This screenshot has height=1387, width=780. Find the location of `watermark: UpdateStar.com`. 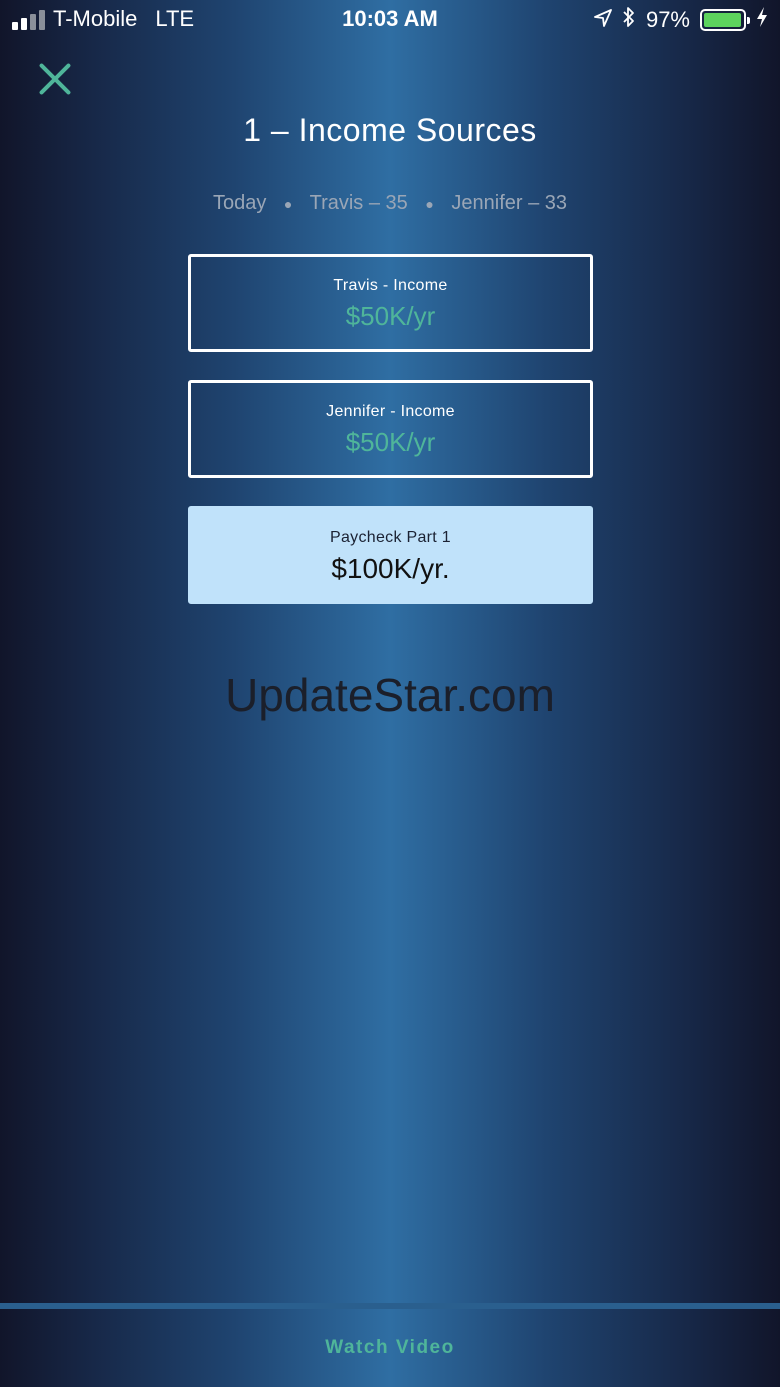

watermark: UpdateStar.com is located at coordinates (390, 695).